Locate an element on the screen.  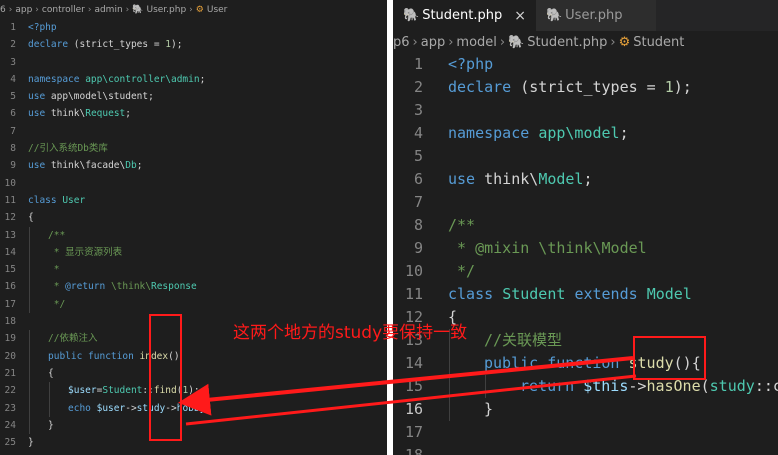
arrow-to-left-study is located at coordinates (406, 386).